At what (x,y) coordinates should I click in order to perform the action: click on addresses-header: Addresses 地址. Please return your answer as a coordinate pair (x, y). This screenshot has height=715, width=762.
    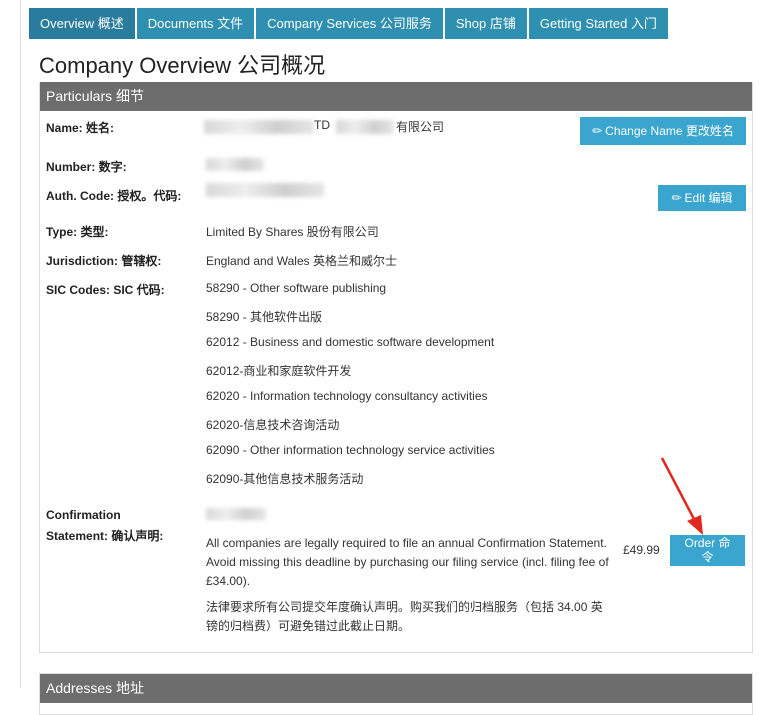
    Looking at the image, I should click on (396, 688).